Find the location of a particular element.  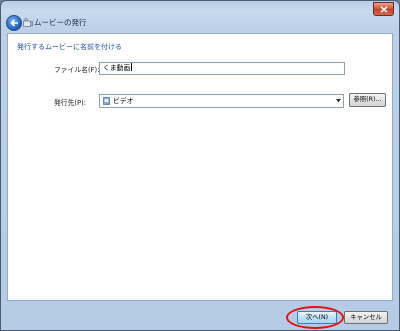

title-bar: ムービーの発行 is located at coordinates (200, 17).